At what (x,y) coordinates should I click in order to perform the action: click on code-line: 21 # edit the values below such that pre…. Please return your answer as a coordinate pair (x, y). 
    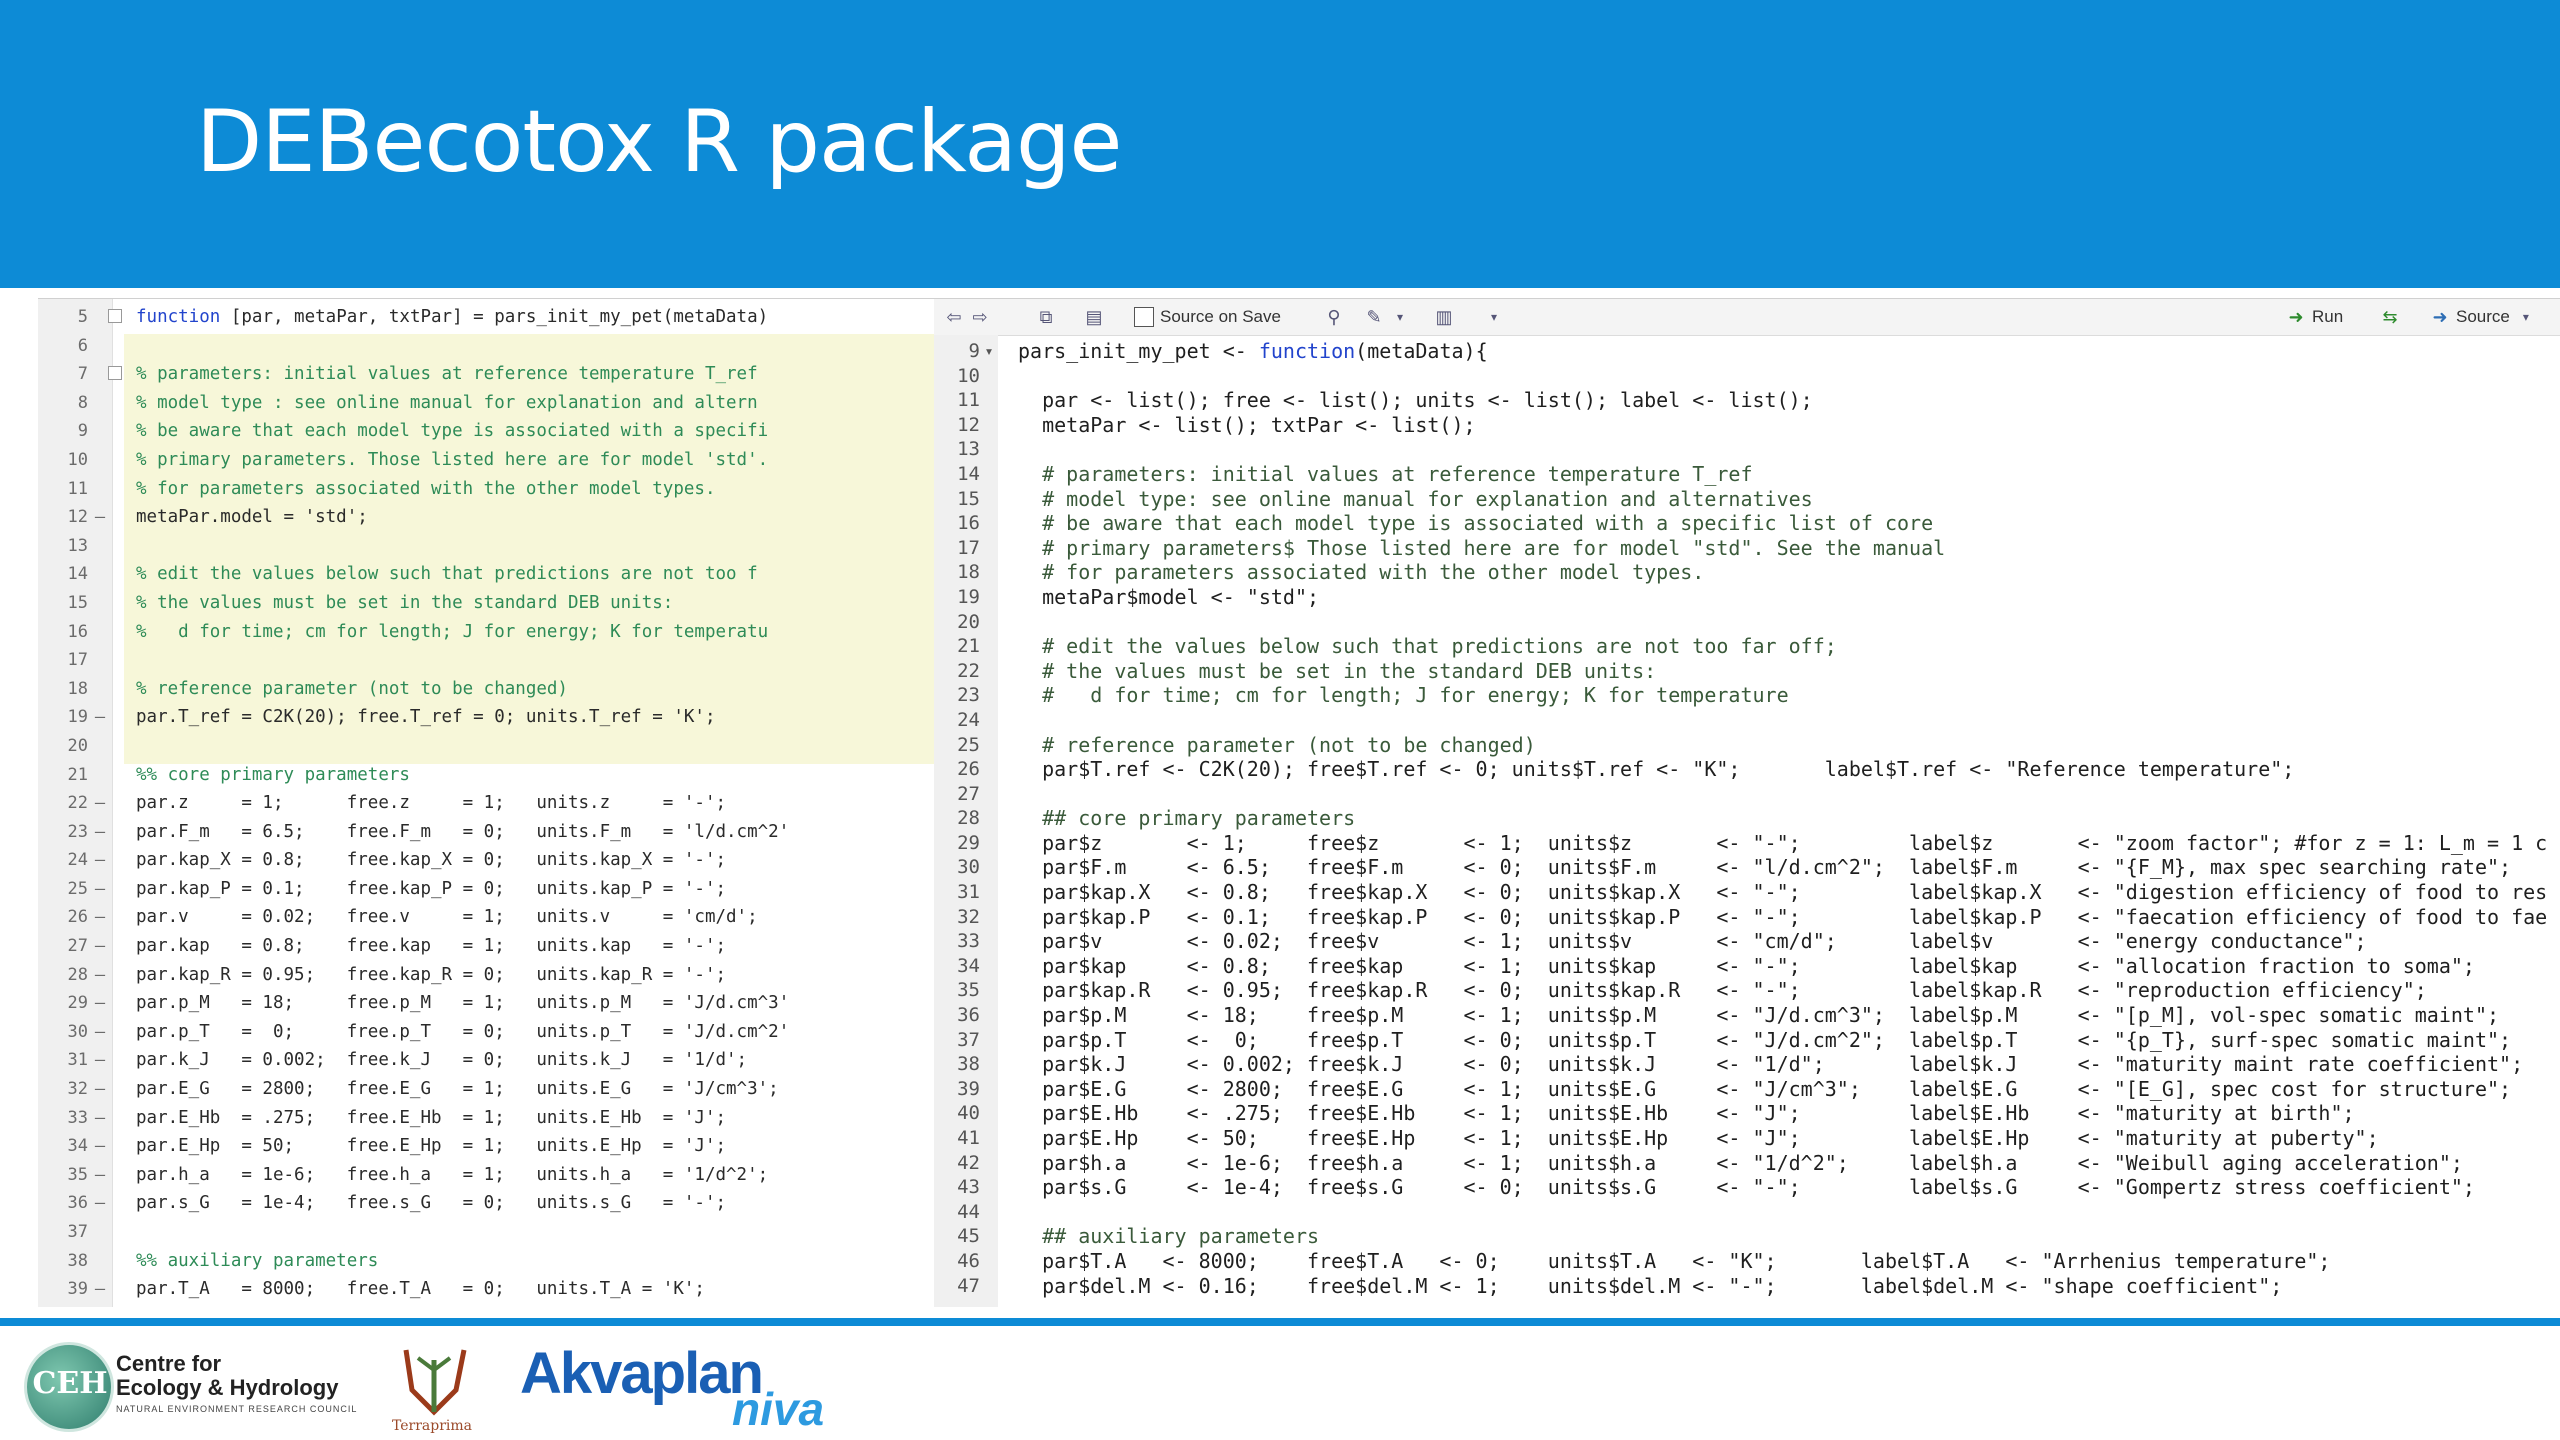
    Looking at the image, I should click on (1740, 646).